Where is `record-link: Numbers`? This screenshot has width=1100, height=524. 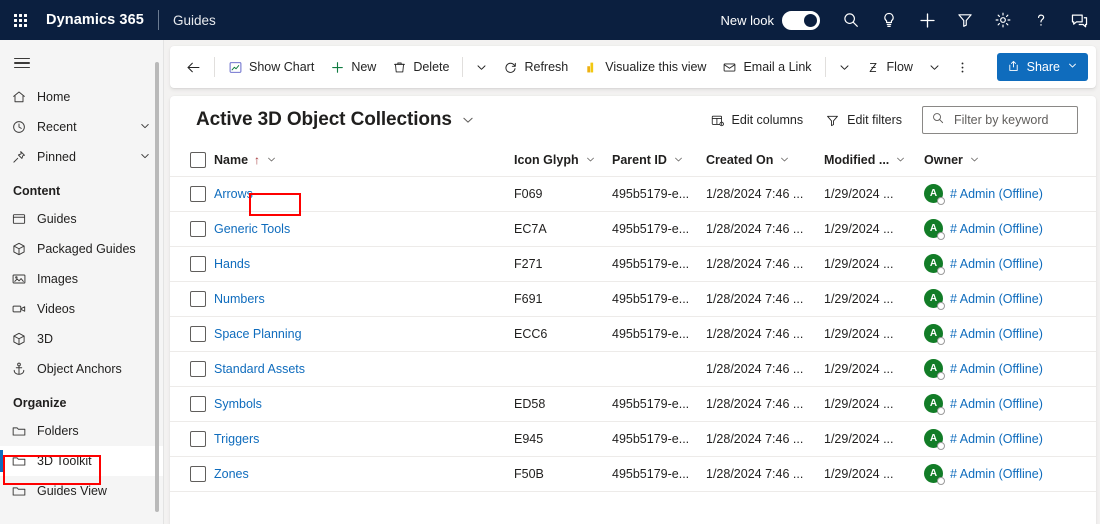
record-link: Numbers is located at coordinates (239, 299).